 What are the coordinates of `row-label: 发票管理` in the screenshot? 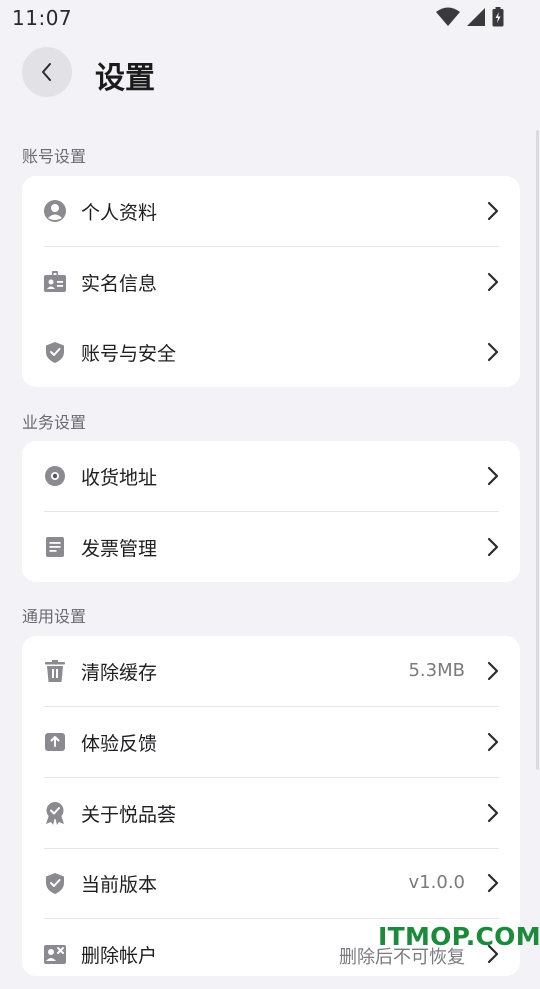 It's located at (119, 549).